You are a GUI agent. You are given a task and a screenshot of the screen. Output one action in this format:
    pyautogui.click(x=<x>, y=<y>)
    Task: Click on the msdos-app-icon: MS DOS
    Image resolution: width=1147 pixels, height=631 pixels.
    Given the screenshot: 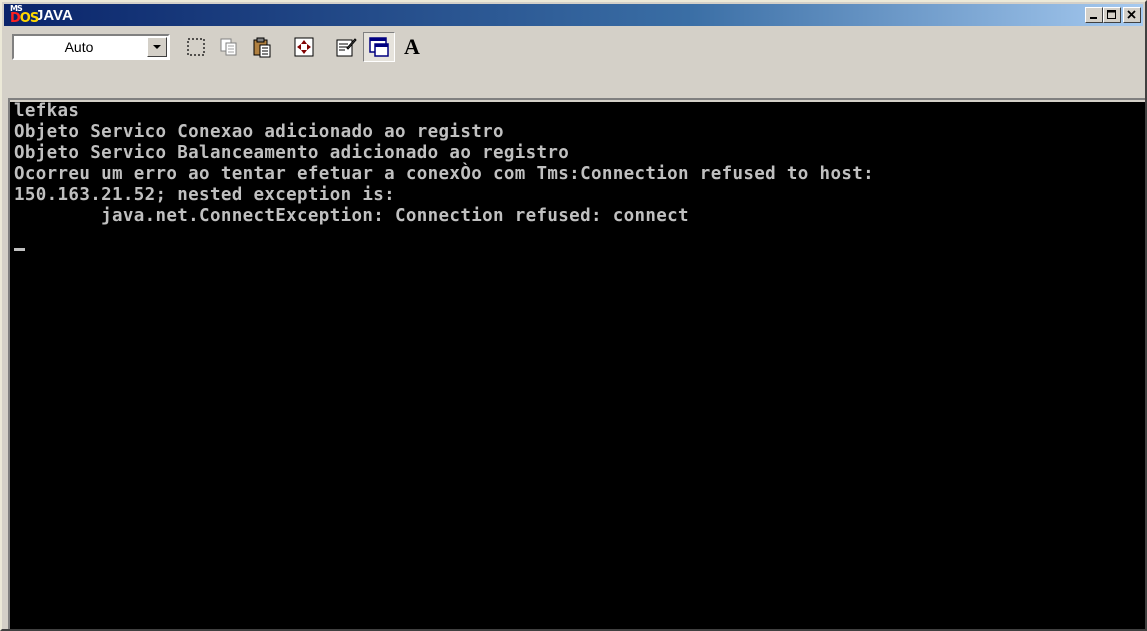 What is the action you would take?
    pyautogui.click(x=24, y=15)
    